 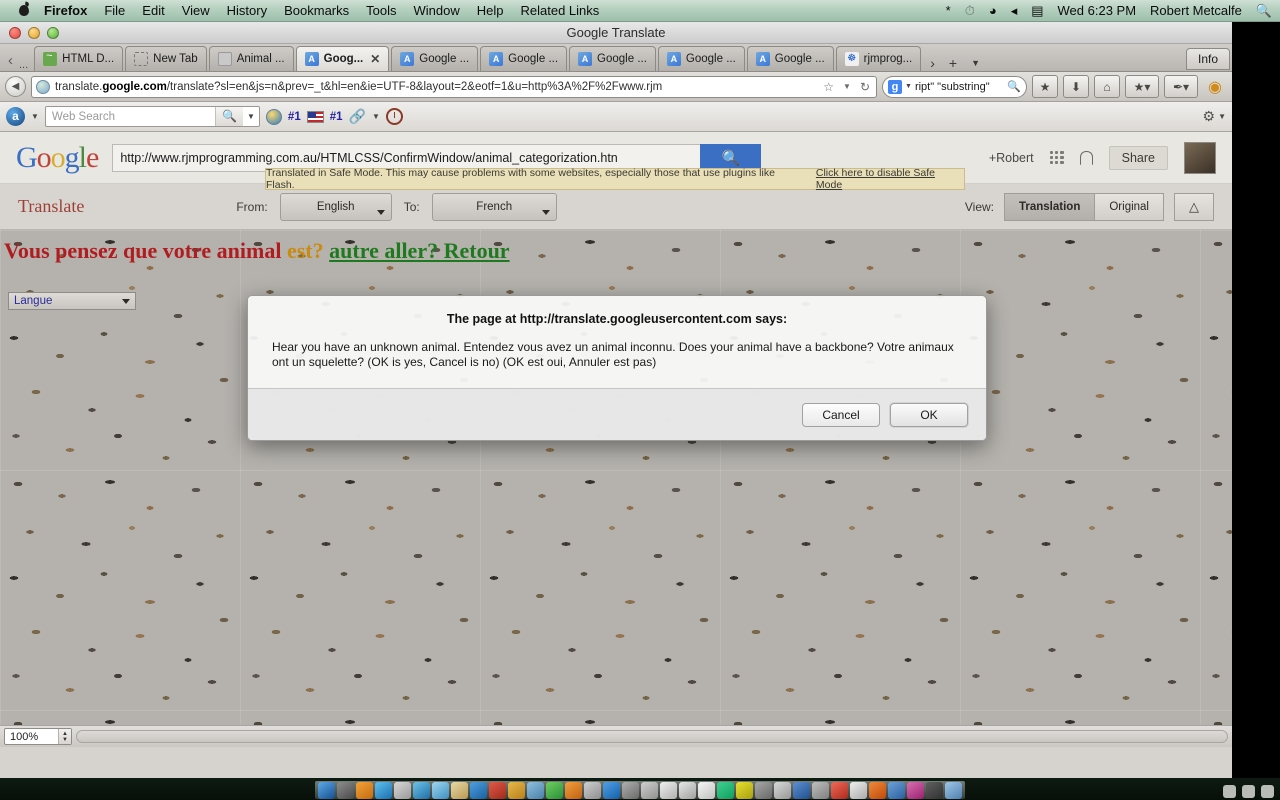 I want to click on dock-icon-app20, so click(x=782, y=790).